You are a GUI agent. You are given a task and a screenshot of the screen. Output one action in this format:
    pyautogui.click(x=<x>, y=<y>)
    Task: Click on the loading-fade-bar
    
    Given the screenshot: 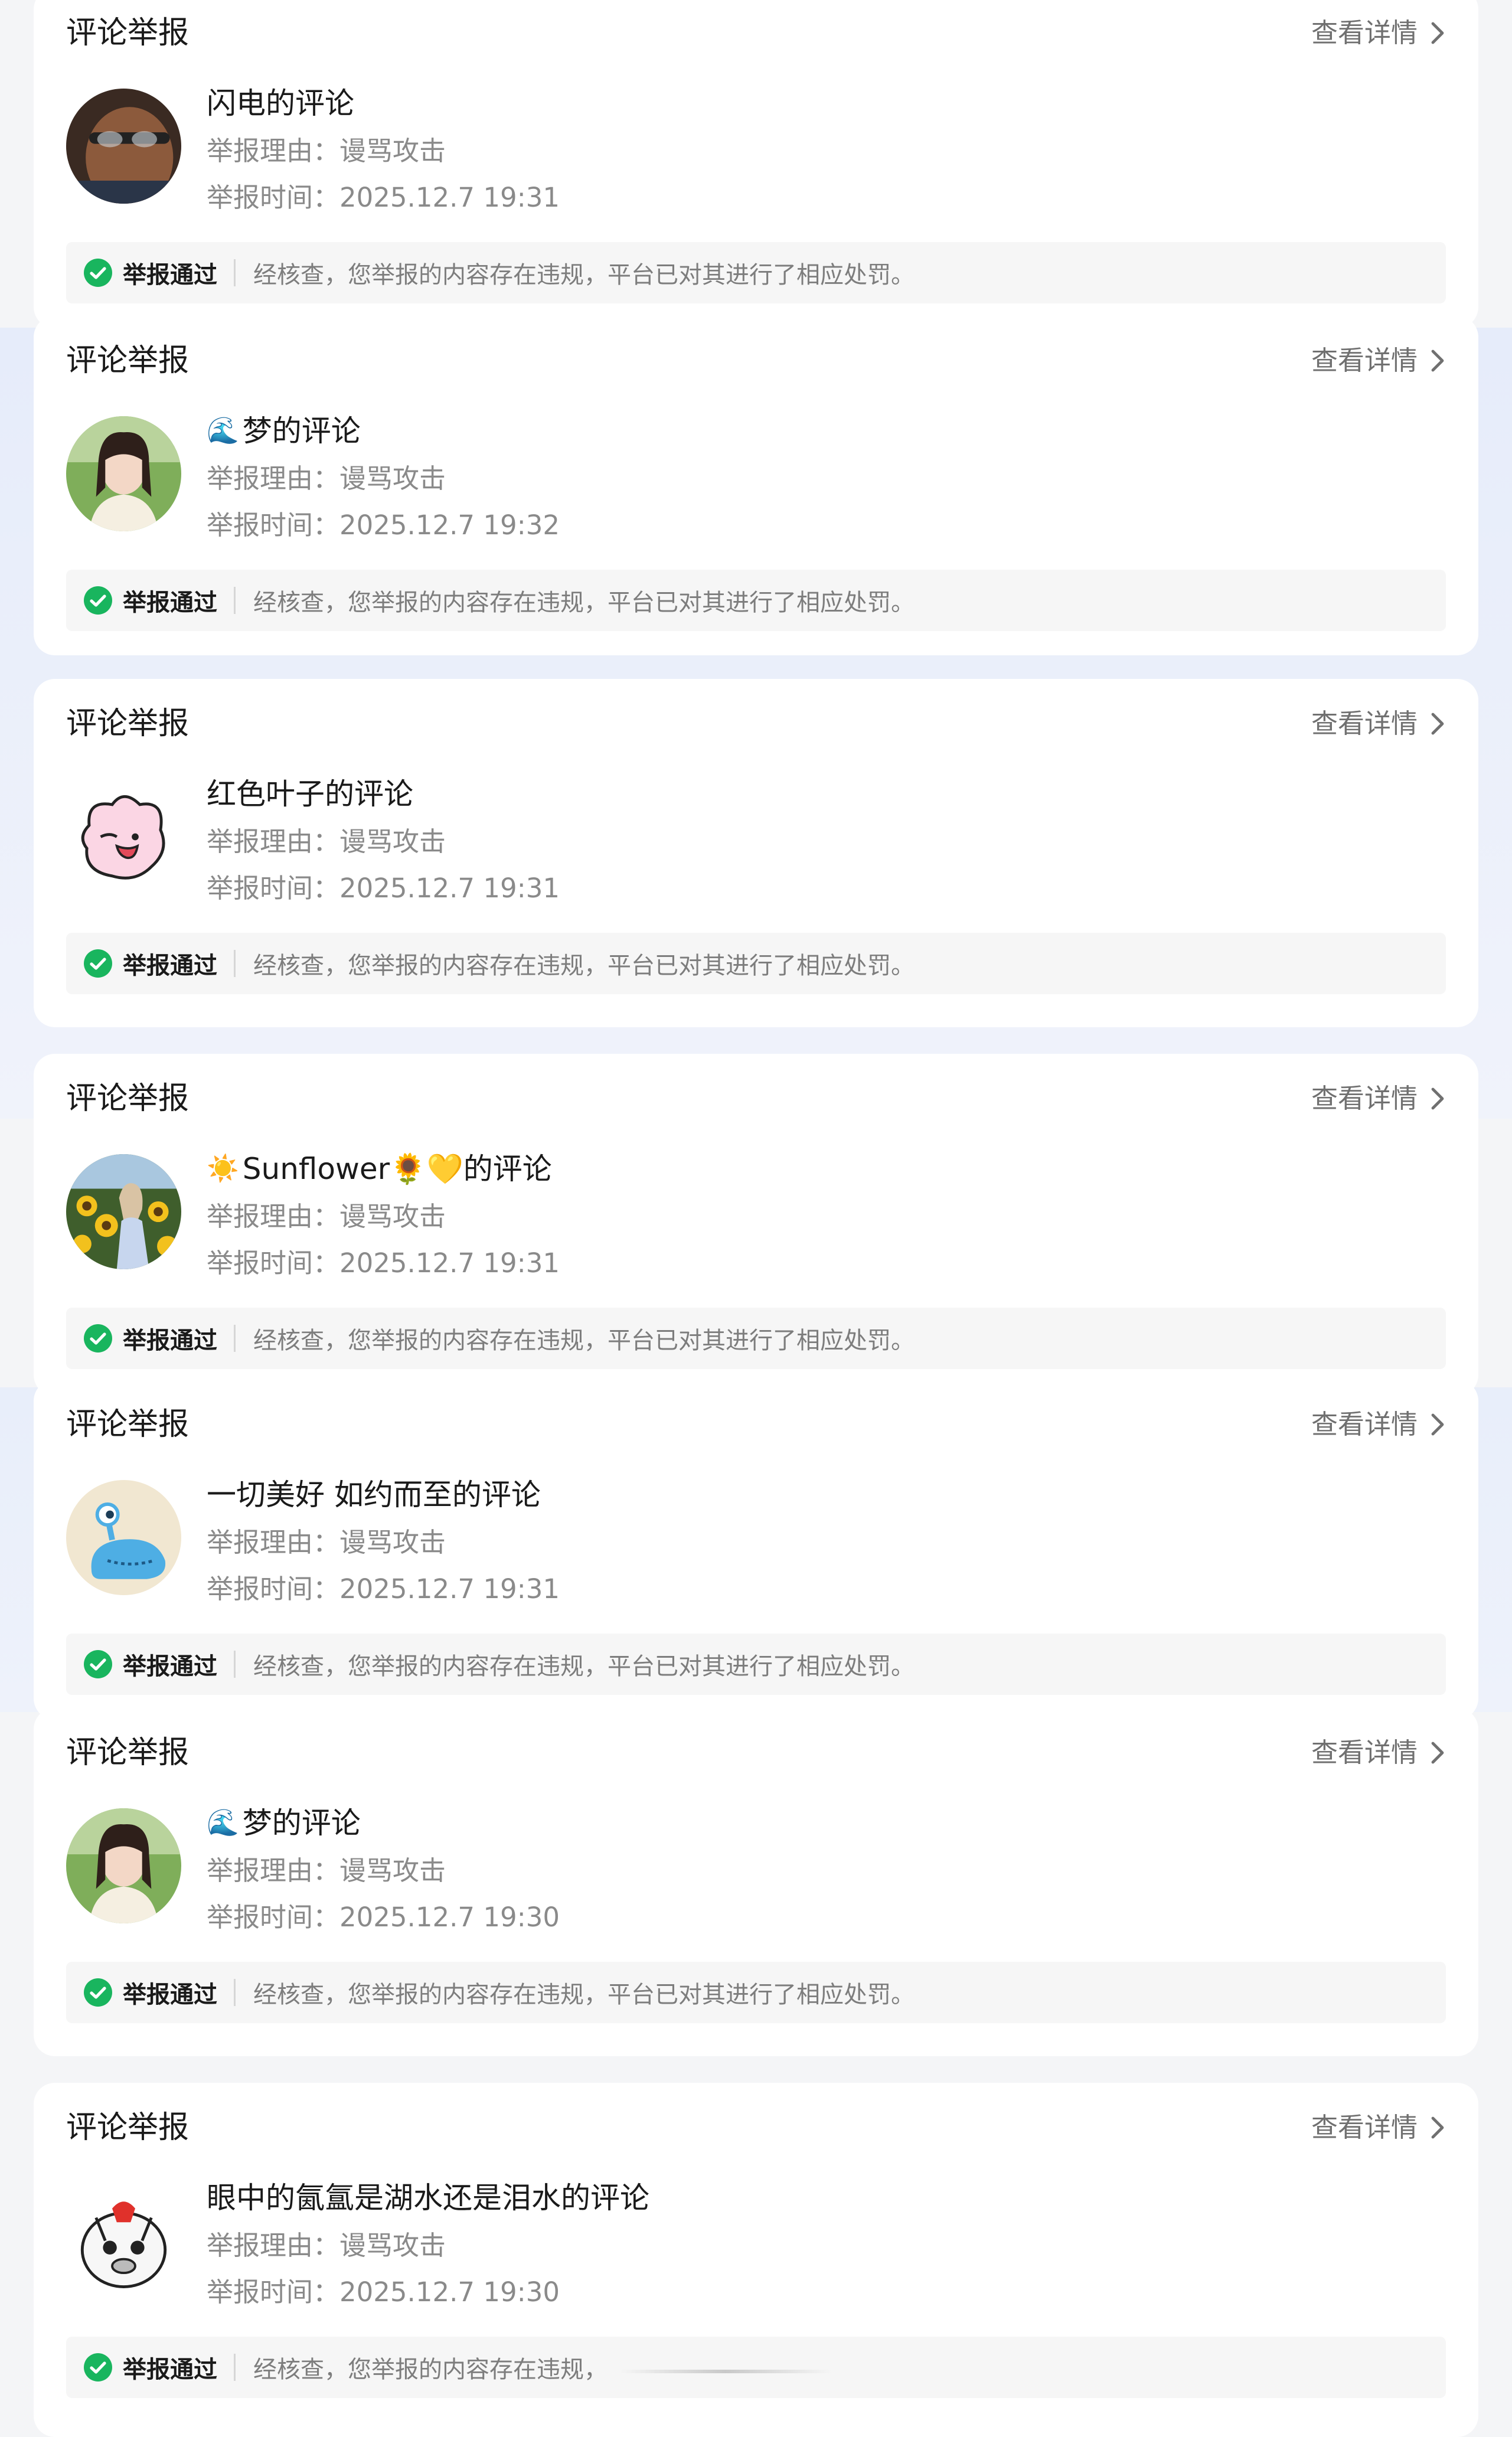 What is the action you would take?
    pyautogui.click(x=725, y=2371)
    